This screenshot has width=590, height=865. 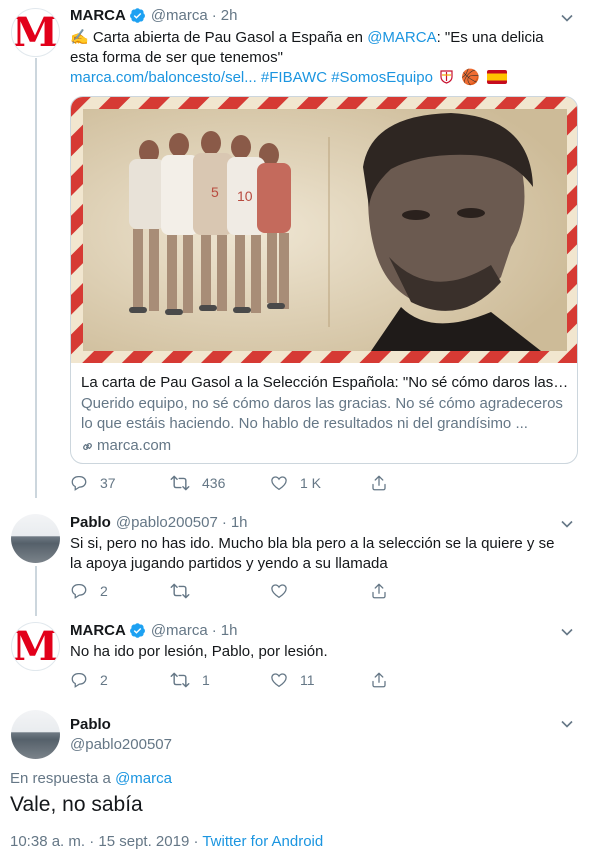 I want to click on emblem-emoji-icon, so click(x=446, y=77).